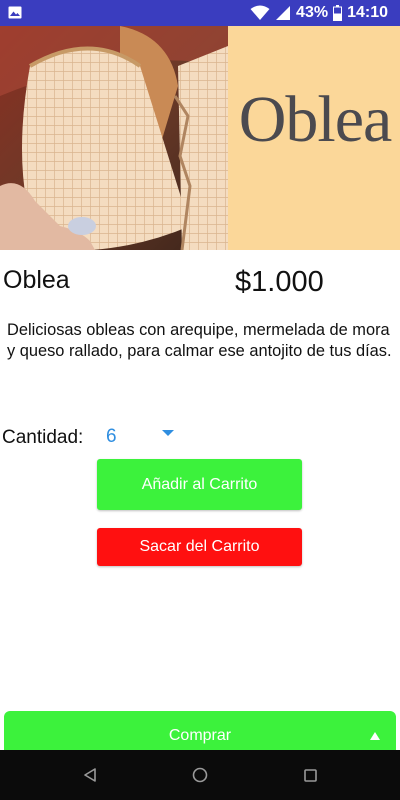  What do you see at coordinates (375, 736) in the screenshot?
I see `expand-up-icon` at bounding box center [375, 736].